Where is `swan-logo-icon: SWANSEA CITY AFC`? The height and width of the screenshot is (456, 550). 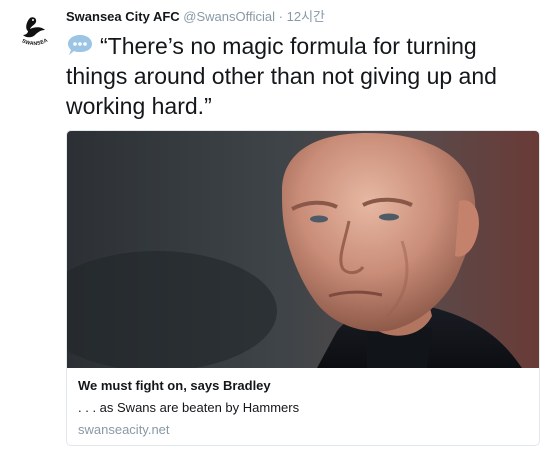 swan-logo-icon: SWANSEA CITY AFC is located at coordinates (33, 33).